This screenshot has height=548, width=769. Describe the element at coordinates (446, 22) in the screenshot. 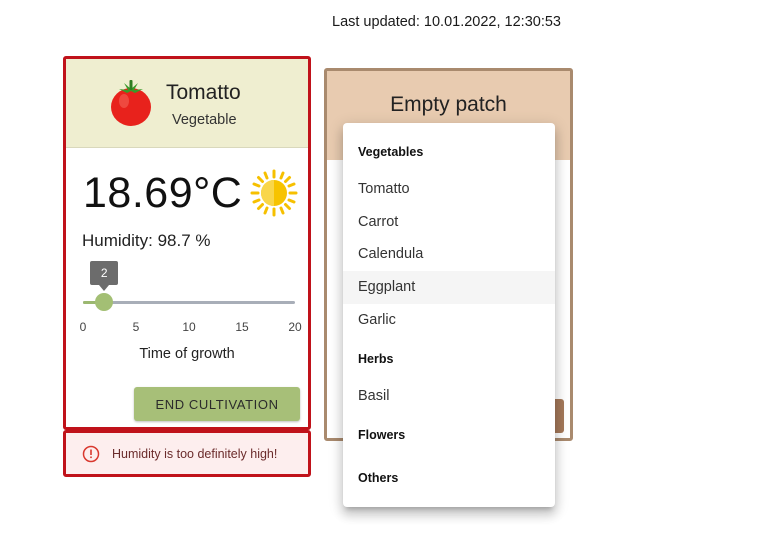

I see `last-updated-text: Last updated: 10.01.2022, 12:30:53` at that location.